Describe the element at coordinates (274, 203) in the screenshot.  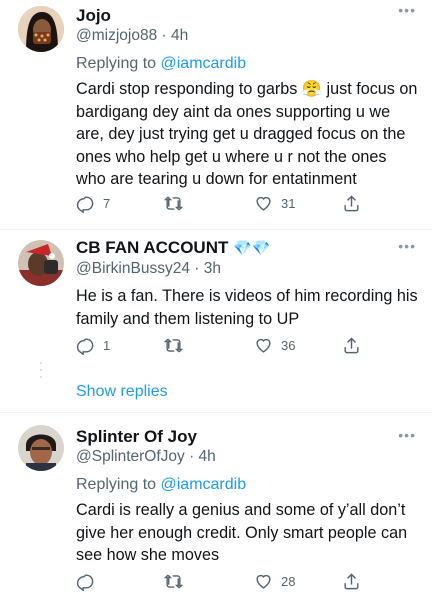
I see `like-button: 31` at that location.